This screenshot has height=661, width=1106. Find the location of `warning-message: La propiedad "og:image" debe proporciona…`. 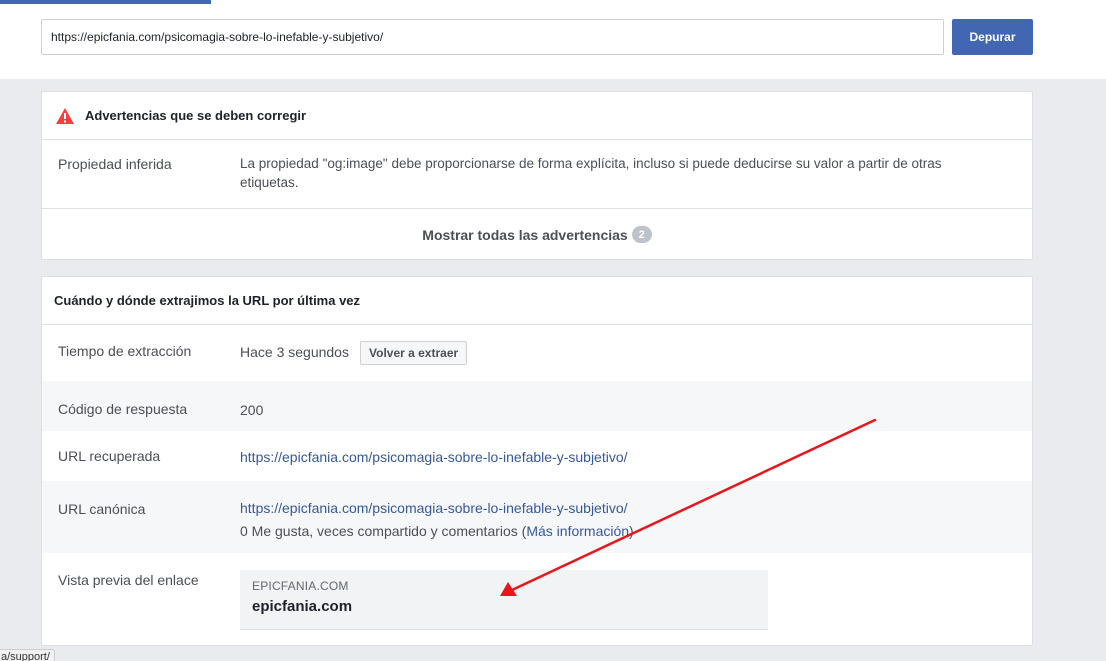

warning-message: La propiedad "og:image" debe proporciona… is located at coordinates (591, 173).